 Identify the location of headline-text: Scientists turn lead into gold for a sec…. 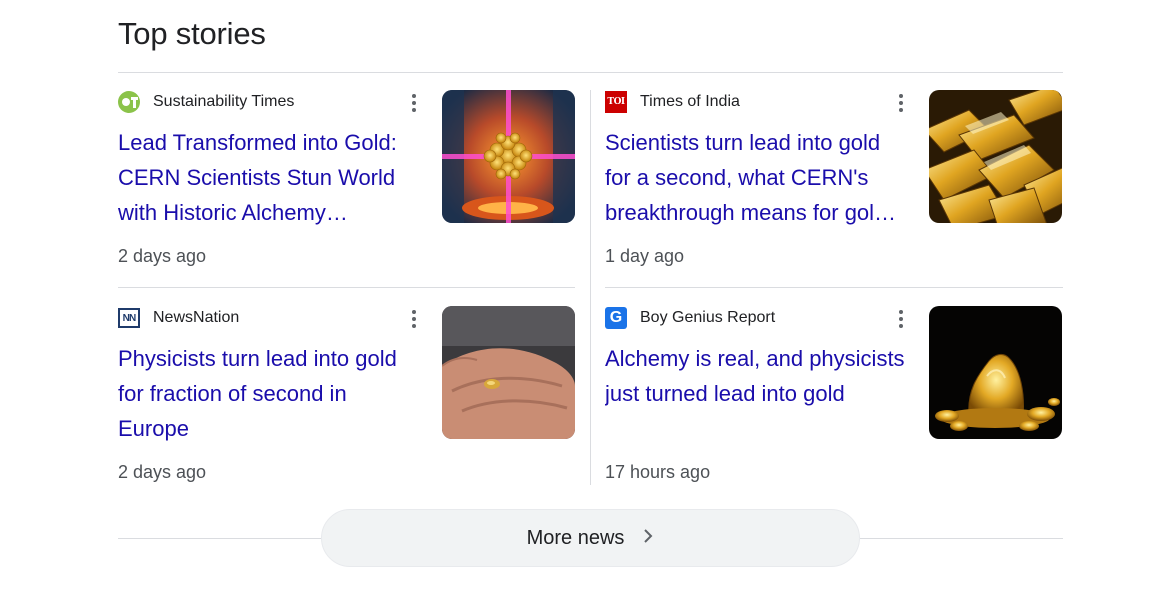
(751, 177).